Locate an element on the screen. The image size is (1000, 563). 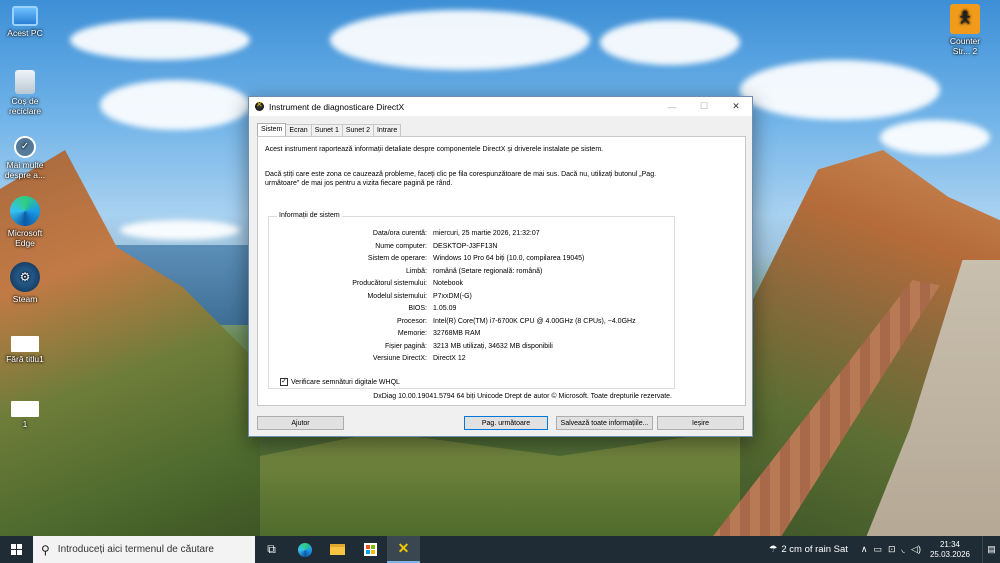
taskbar-search-box: ⚲ Introduceți aici termenul de căutare is located at coordinates (144, 549).